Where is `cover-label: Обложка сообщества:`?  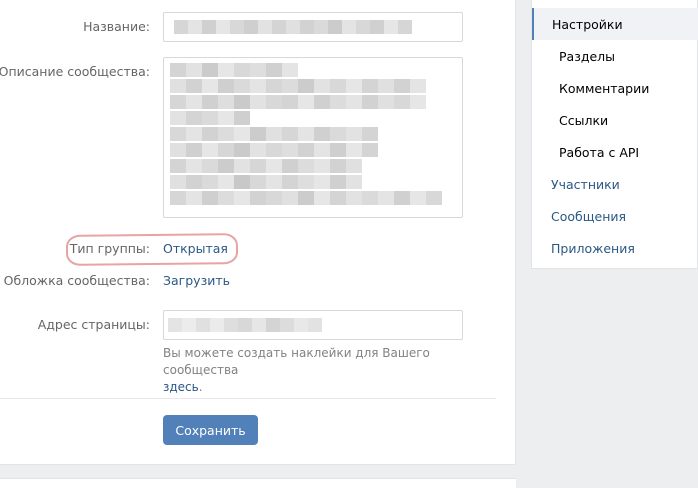
cover-label: Обложка сообщества: is located at coordinates (76, 280).